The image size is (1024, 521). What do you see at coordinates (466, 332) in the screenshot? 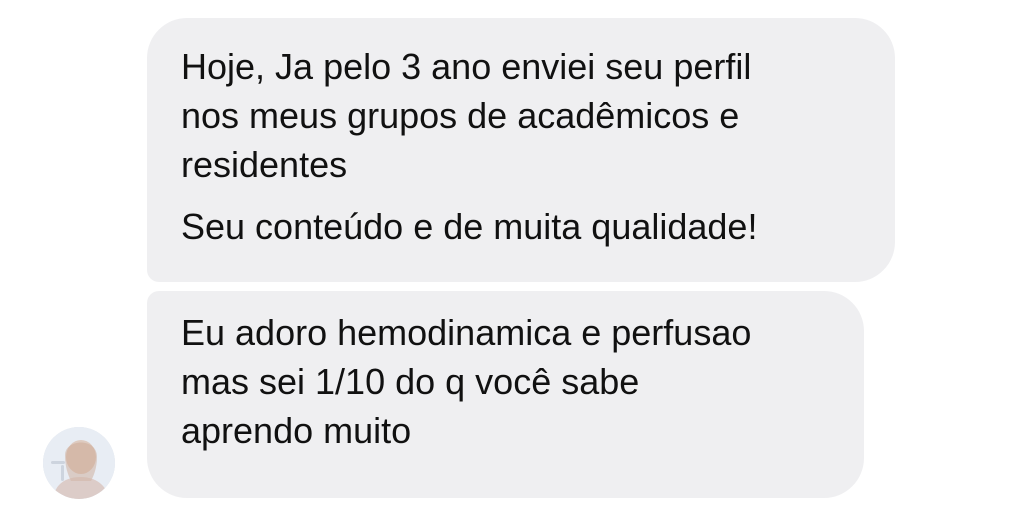
I see `message-text-line: Eu adoro hemodinamica e perfusao` at bounding box center [466, 332].